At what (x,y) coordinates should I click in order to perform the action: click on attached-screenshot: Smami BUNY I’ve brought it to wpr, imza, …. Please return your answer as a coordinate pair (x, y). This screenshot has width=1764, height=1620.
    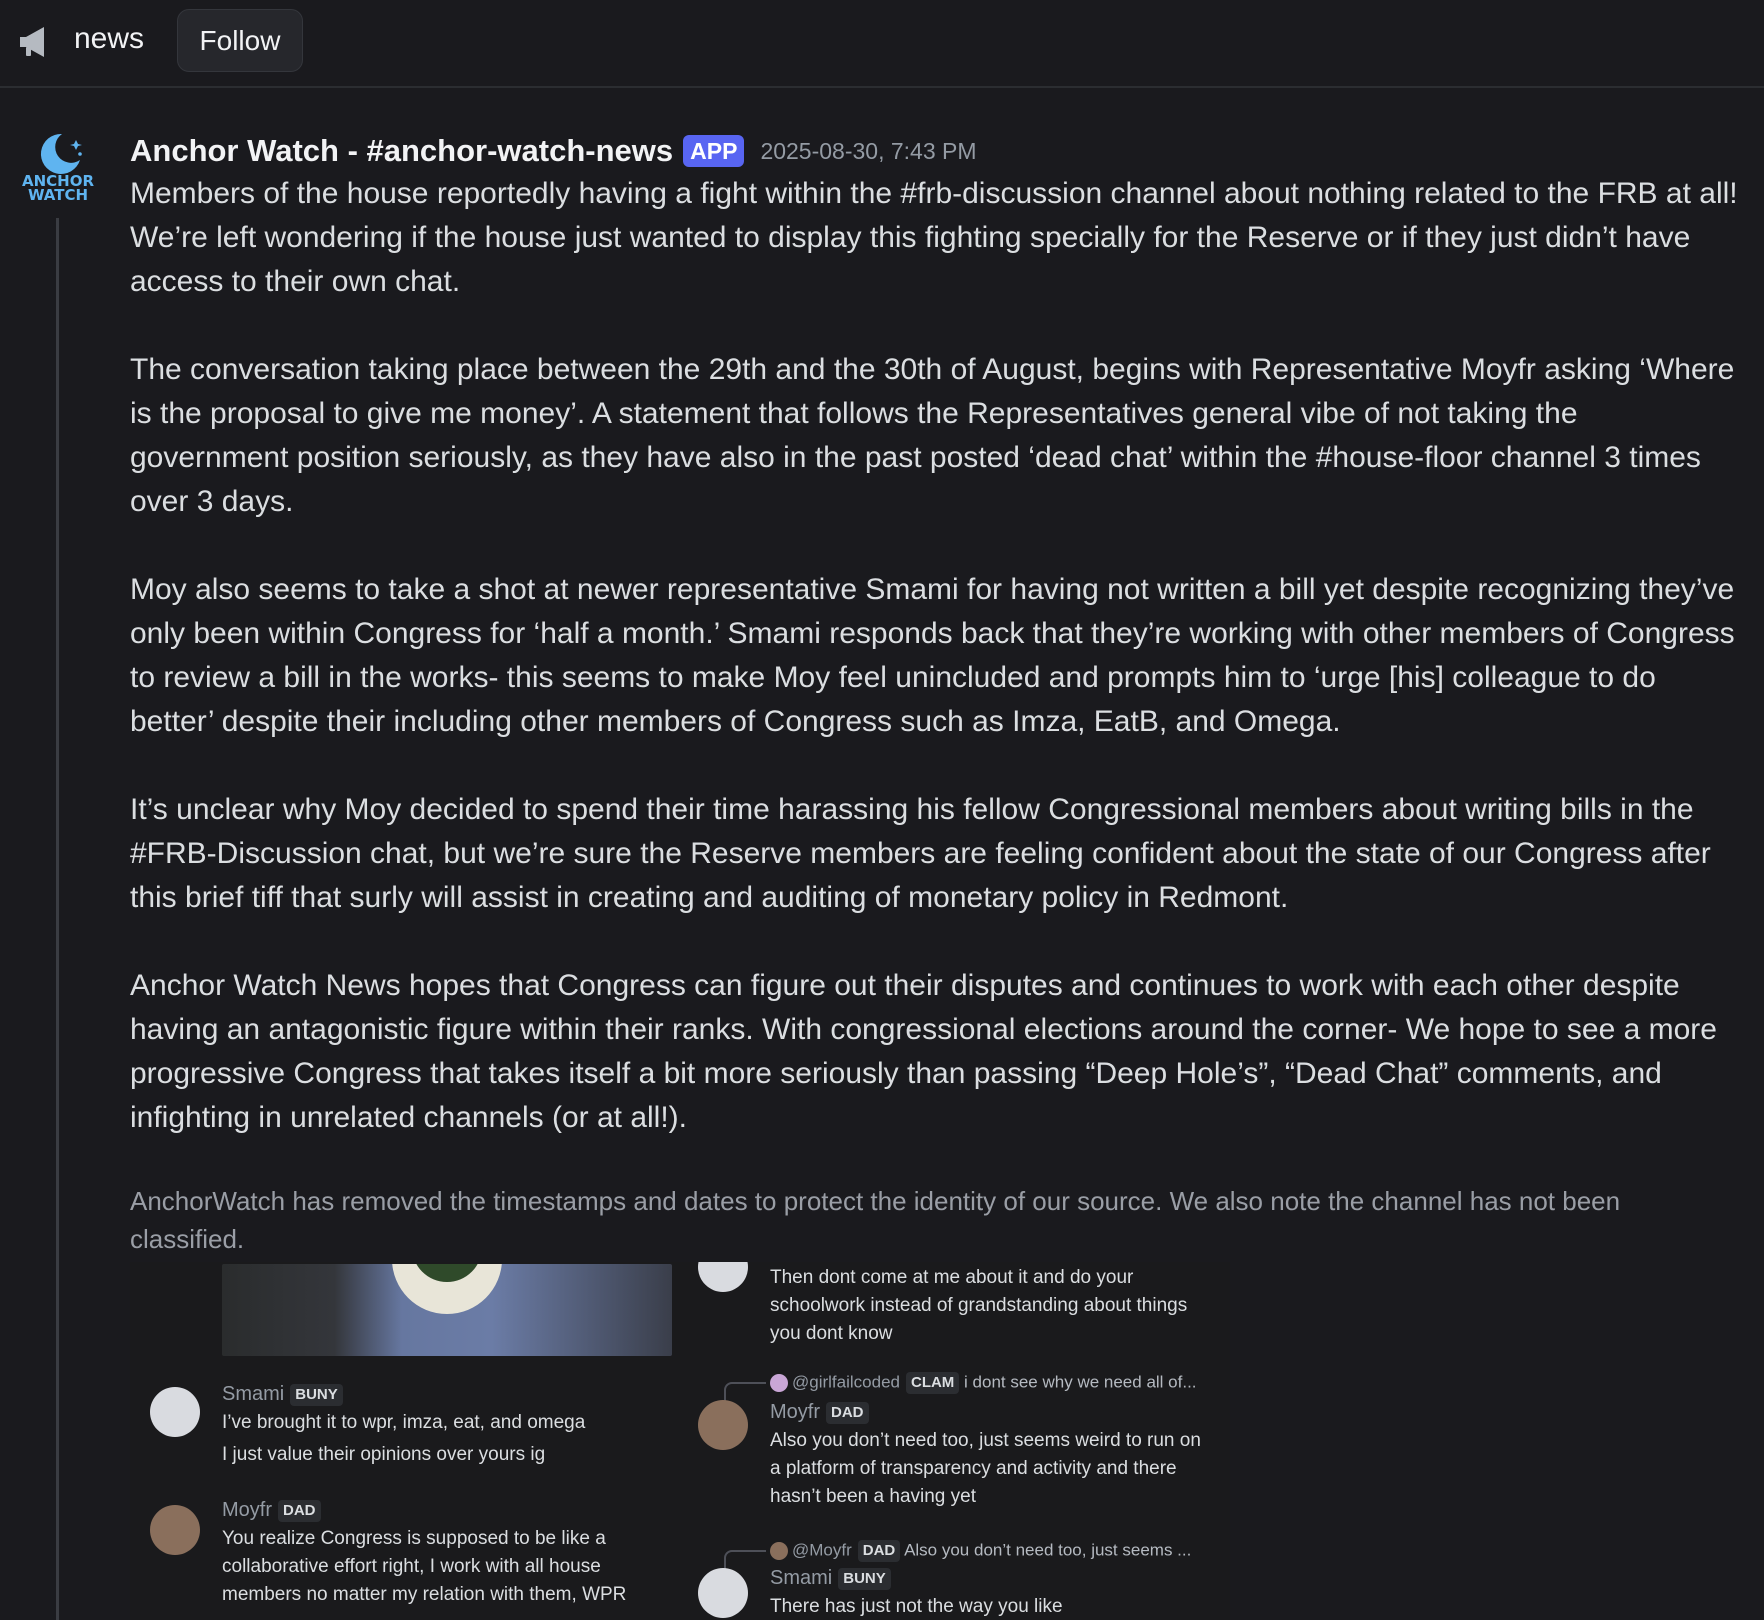
    Looking at the image, I should click on (680, 1441).